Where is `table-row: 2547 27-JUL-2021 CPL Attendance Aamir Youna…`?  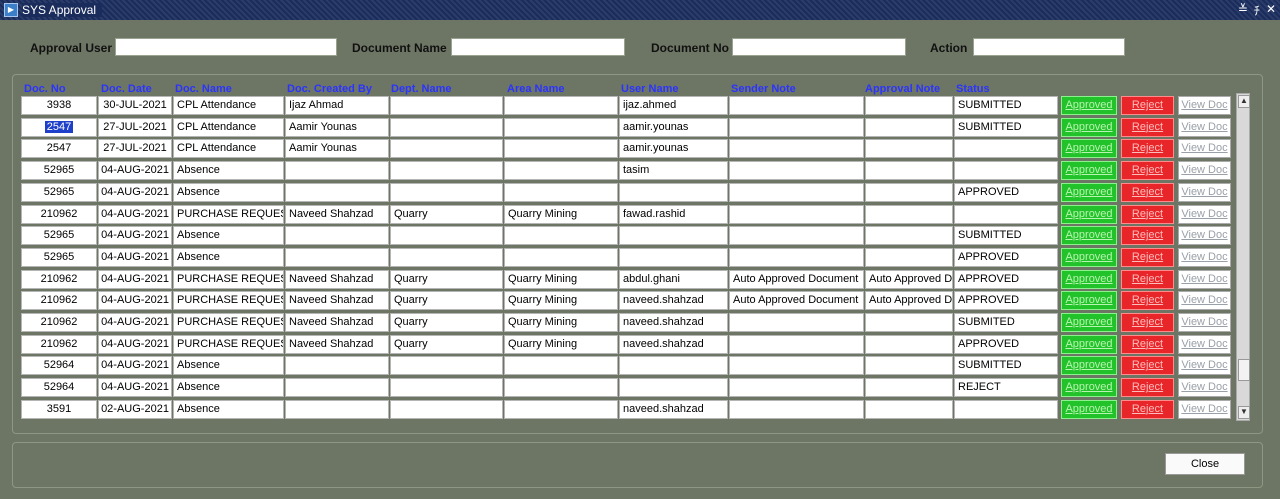
table-row: 2547 27-JUL-2021 CPL Attendance Aamir Youna… is located at coordinates (620, 127).